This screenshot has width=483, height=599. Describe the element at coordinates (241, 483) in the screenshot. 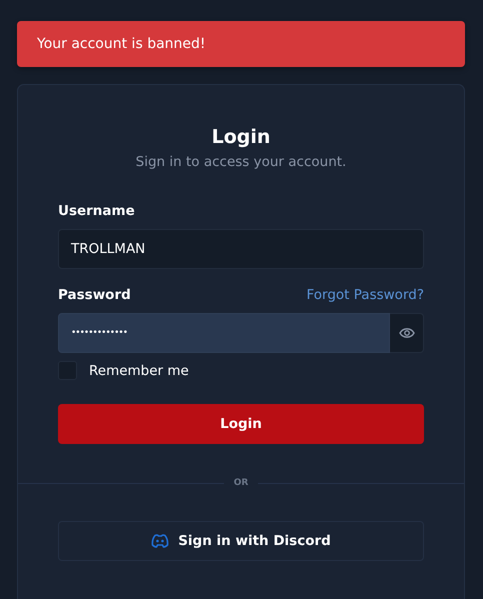

I see `divider-label: OR` at that location.